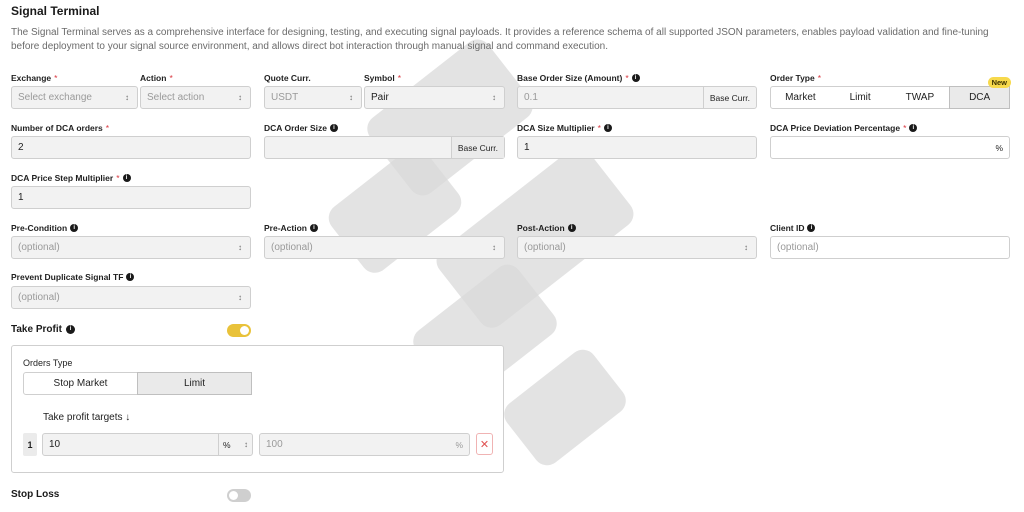 This screenshot has width=1024, height=512. What do you see at coordinates (74, 97) in the screenshot?
I see `exchange-select: Select exchange ↕` at bounding box center [74, 97].